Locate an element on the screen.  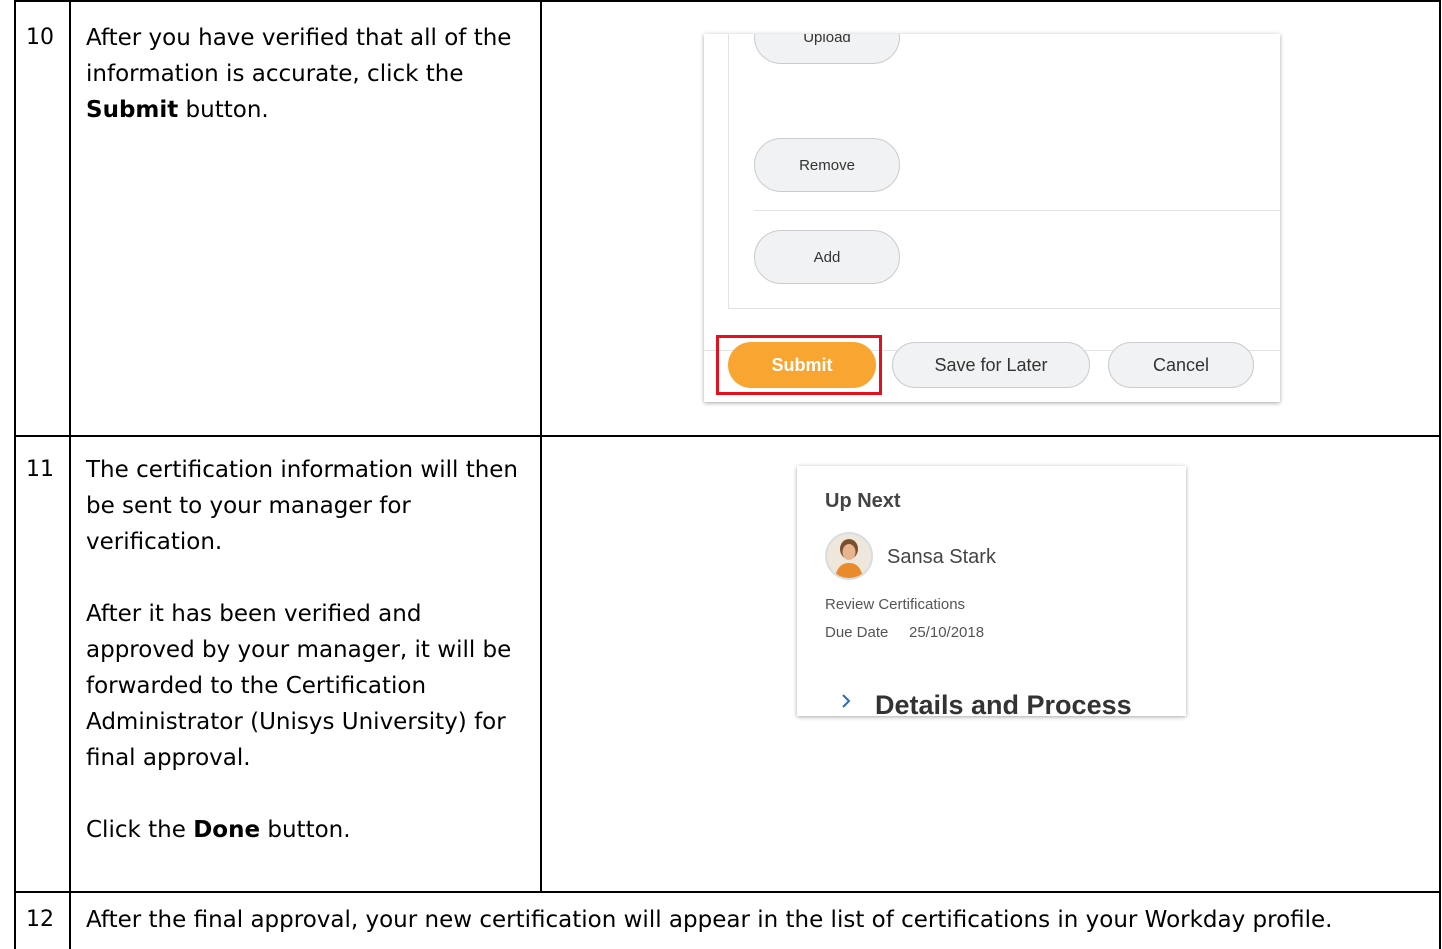
submit-highlight-box is located at coordinates (799, 365).